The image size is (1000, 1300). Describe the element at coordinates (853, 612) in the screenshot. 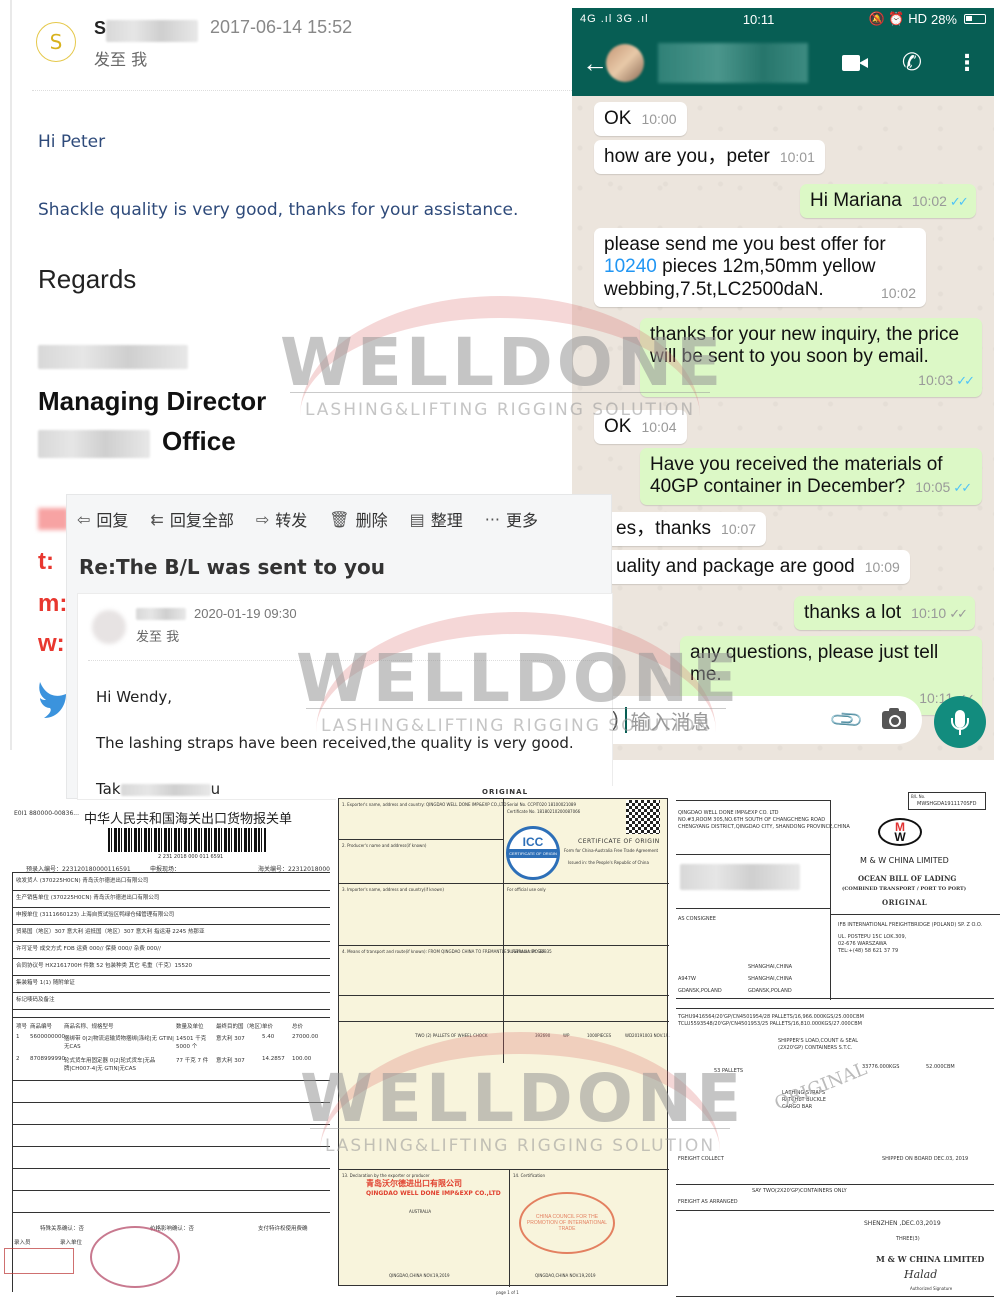

I see `message-text: thanks a lot` at that location.